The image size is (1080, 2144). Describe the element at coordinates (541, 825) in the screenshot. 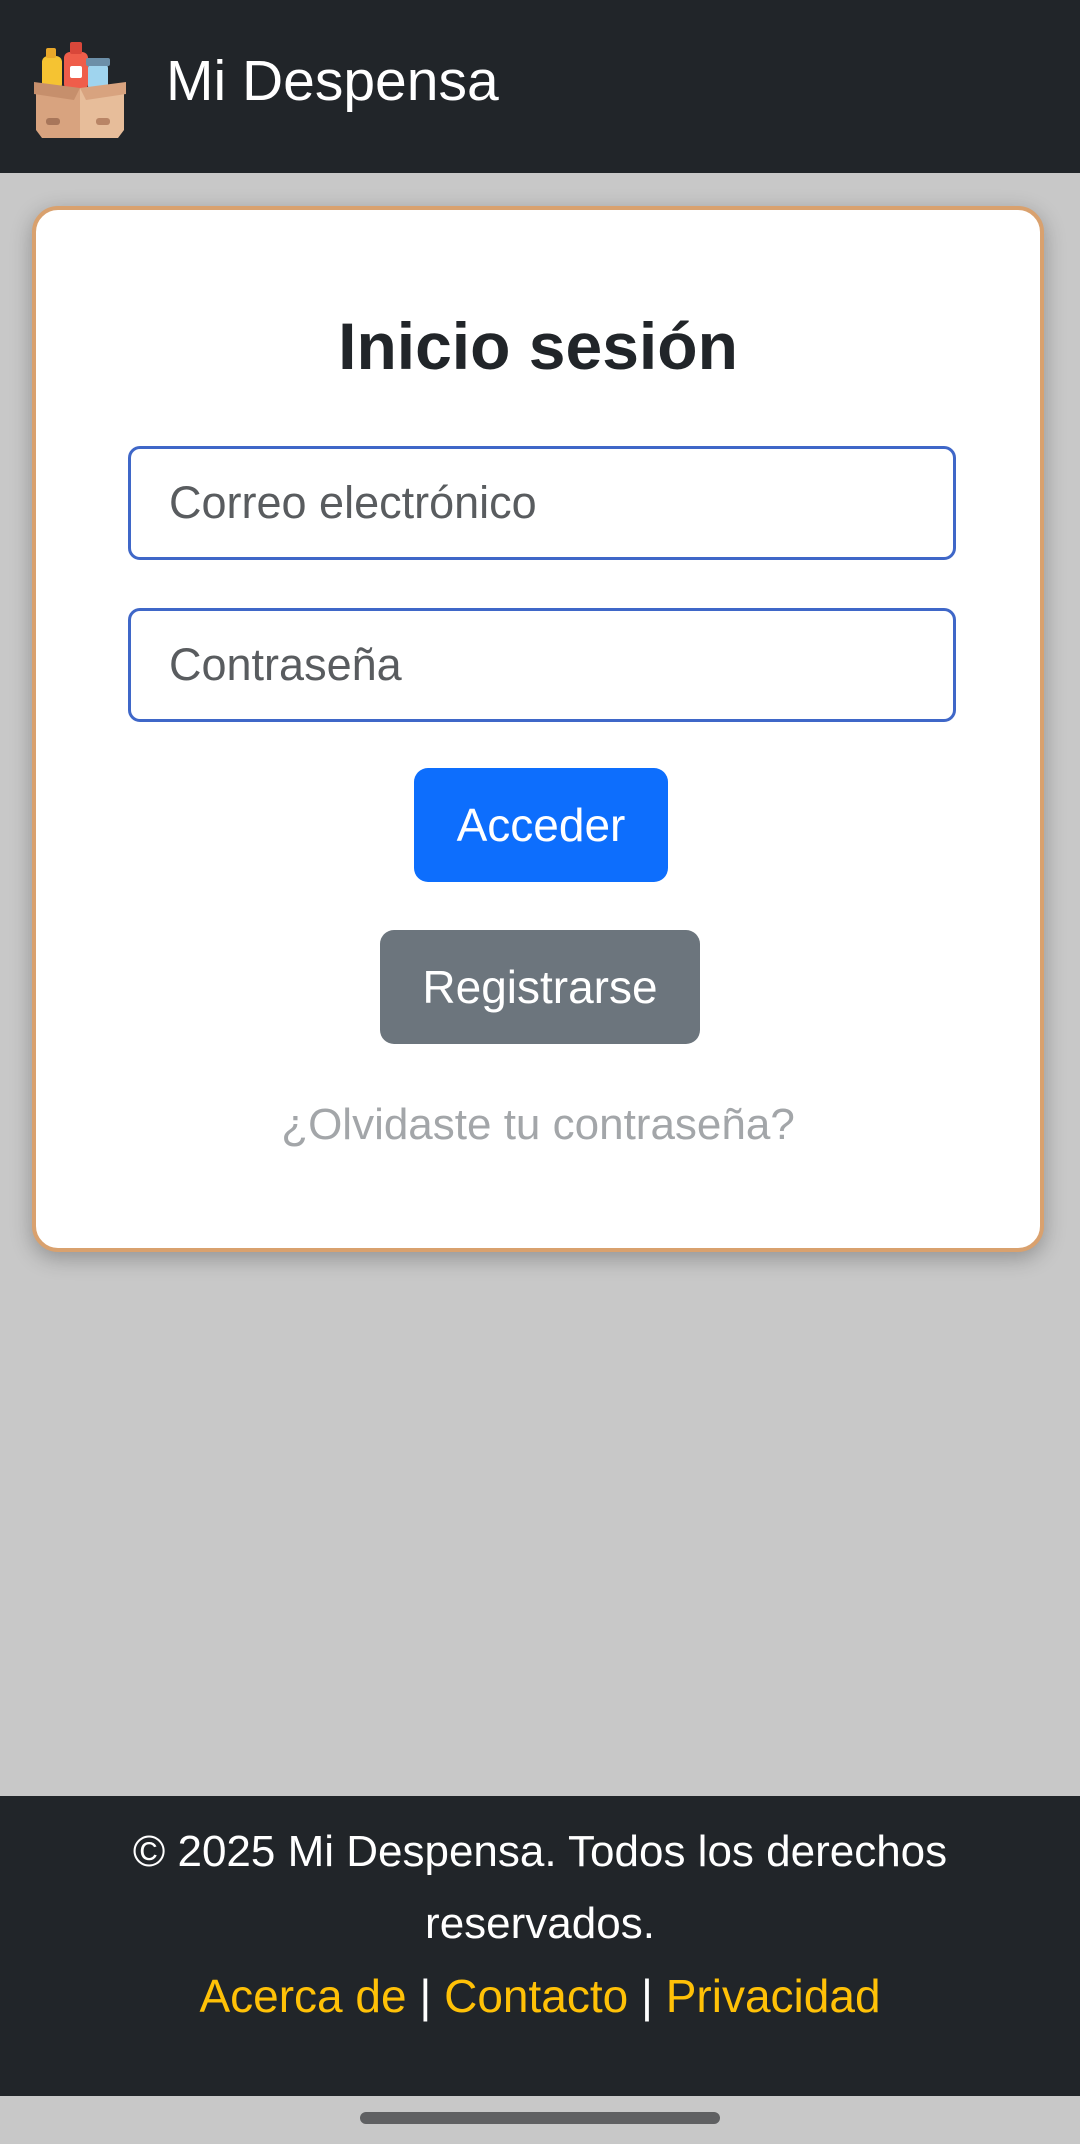

I see `login-button: Acceder` at that location.